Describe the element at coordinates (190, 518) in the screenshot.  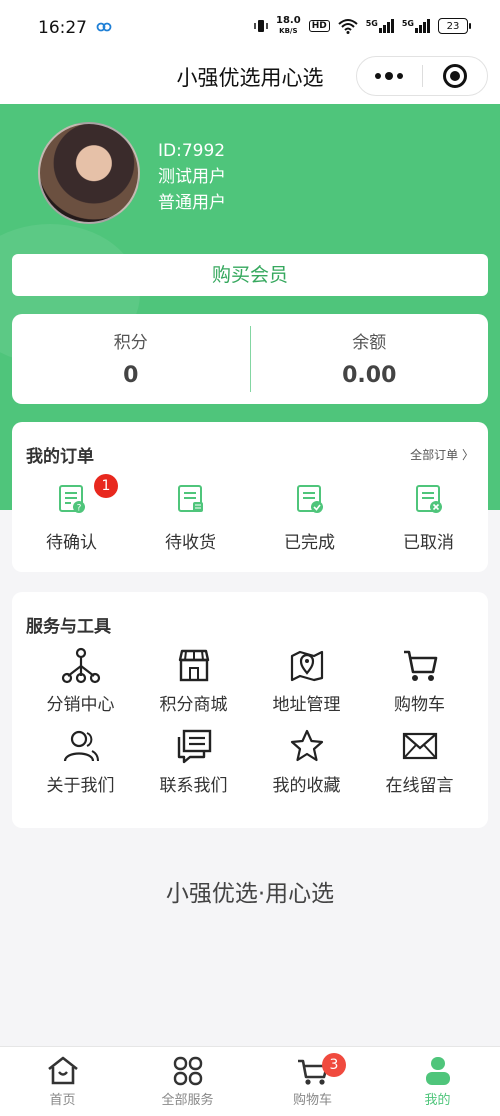
I see `order-receive: 待收货` at that location.